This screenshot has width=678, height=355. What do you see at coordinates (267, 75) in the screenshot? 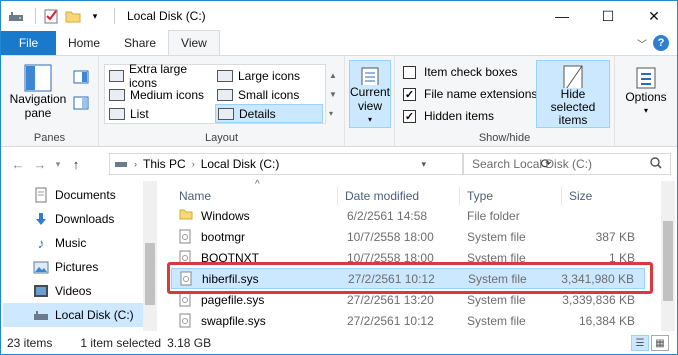
I see `large-icons-option: Large icons` at bounding box center [267, 75].